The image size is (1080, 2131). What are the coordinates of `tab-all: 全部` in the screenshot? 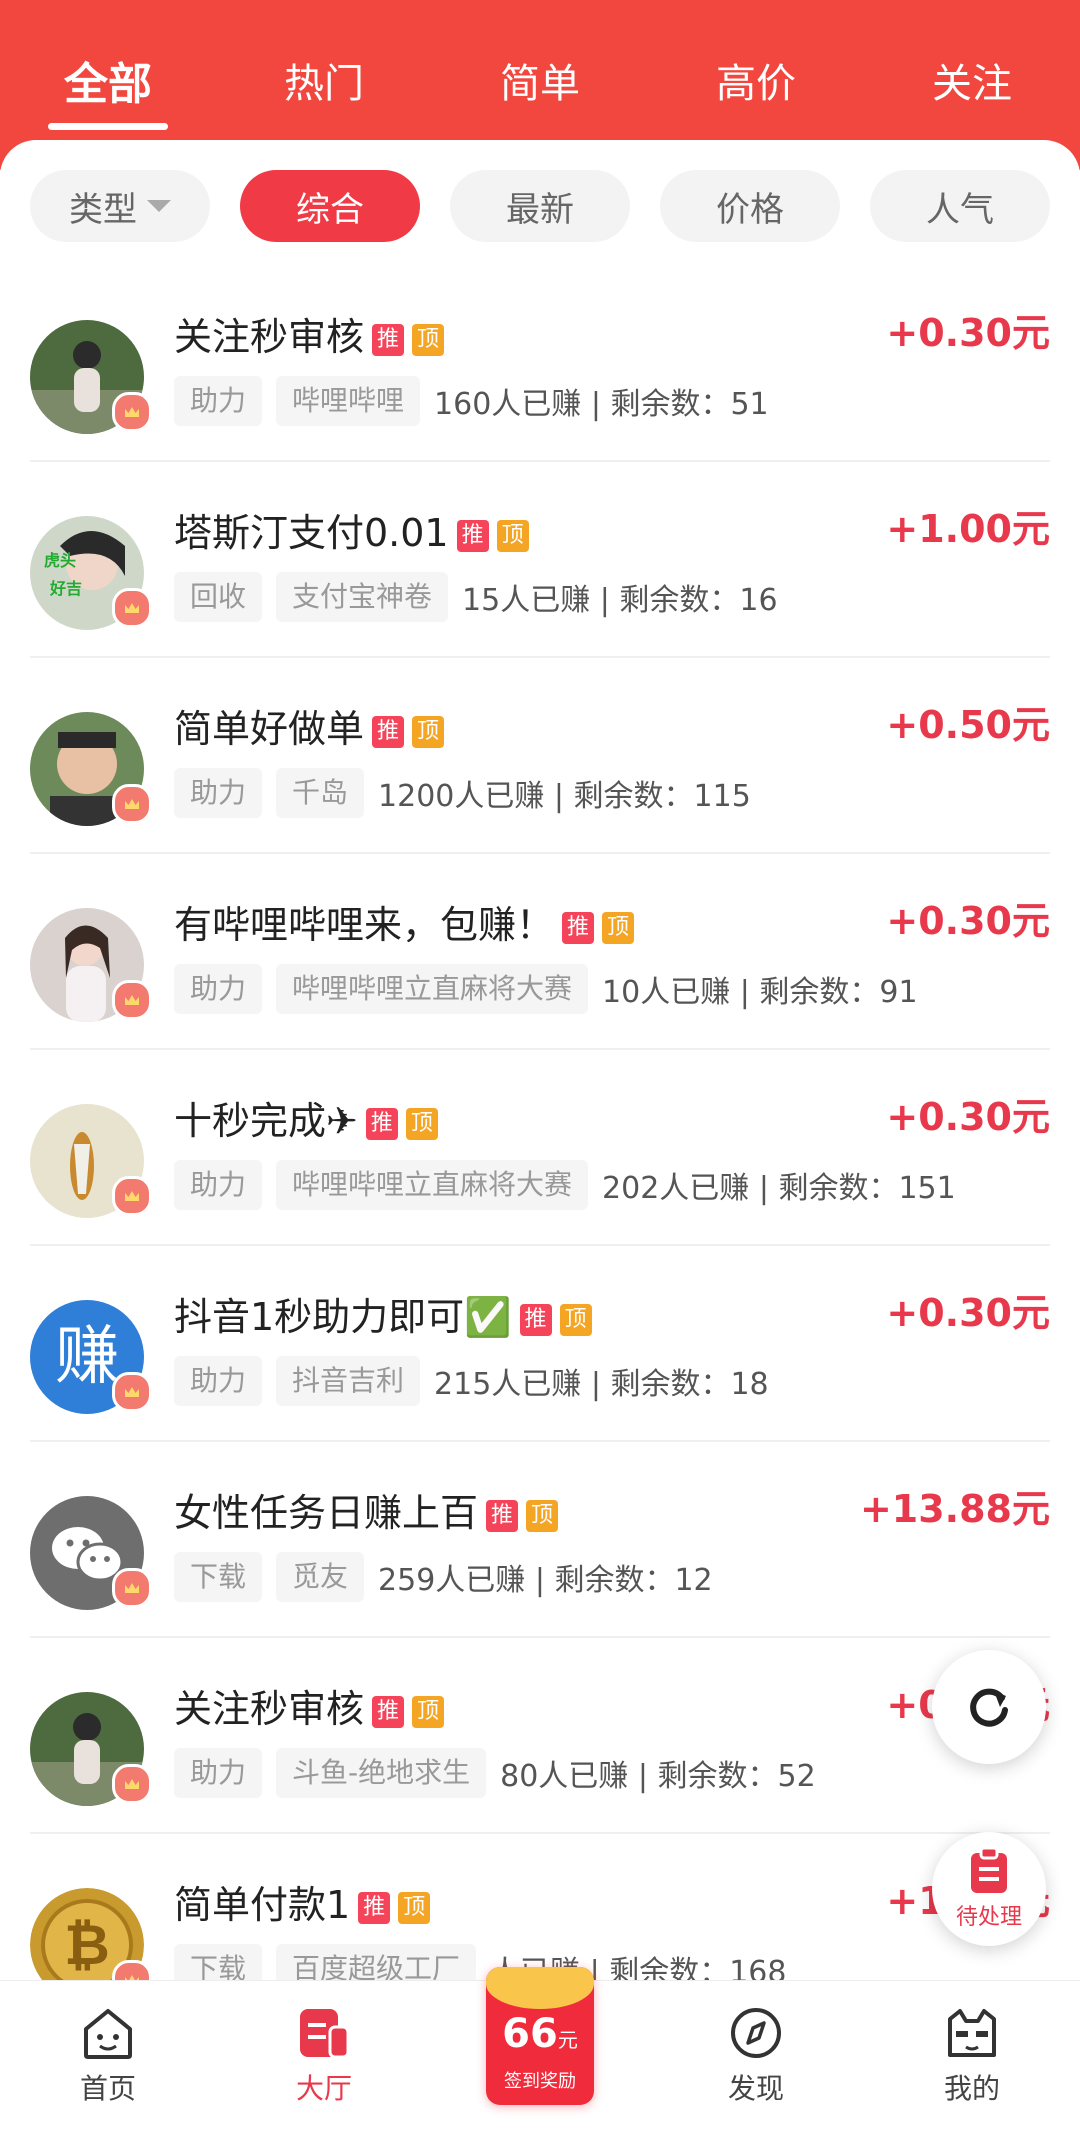 It's located at (108, 80).